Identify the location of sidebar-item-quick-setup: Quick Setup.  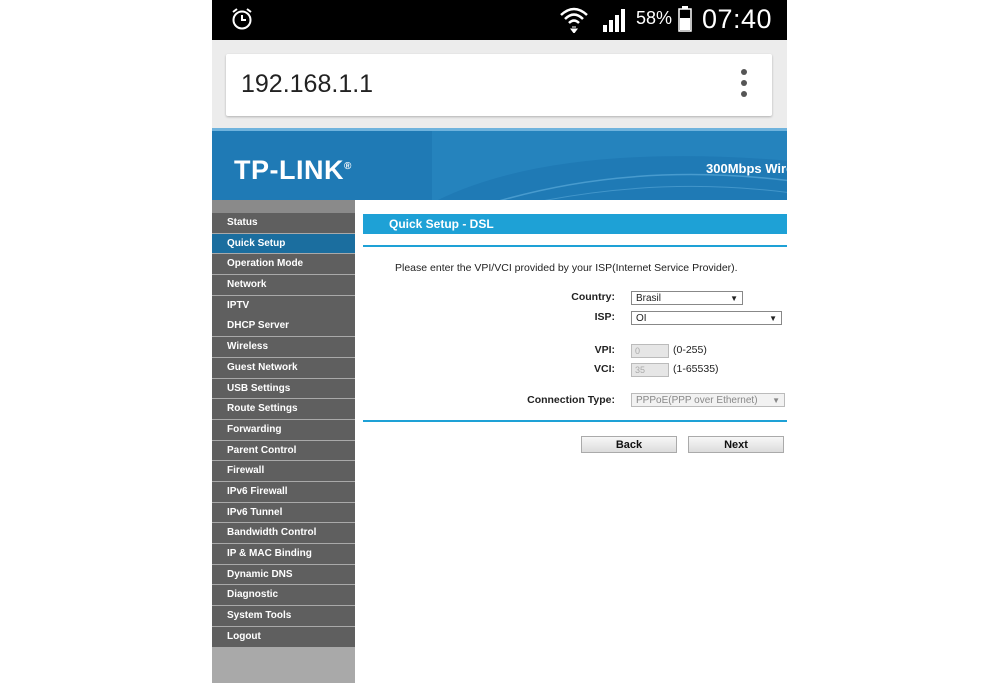
(283, 243).